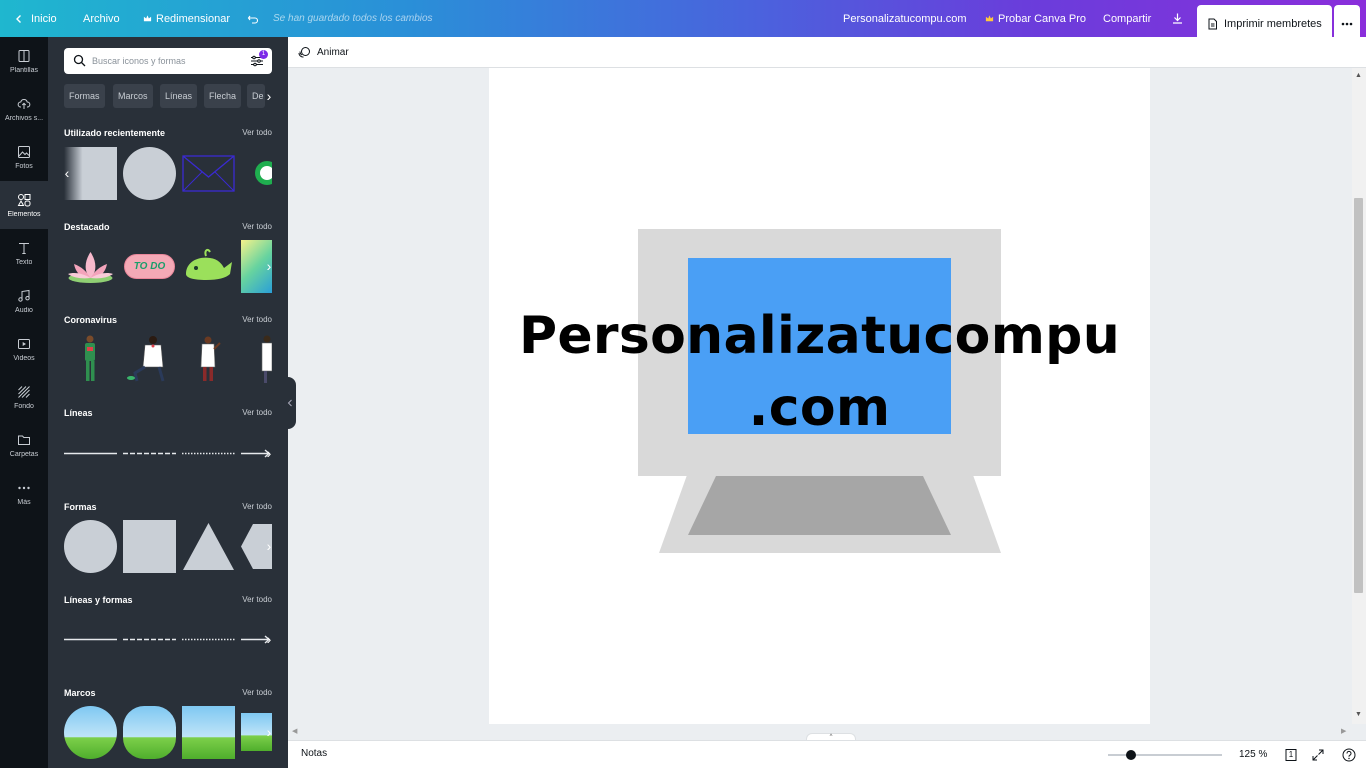  What do you see at coordinates (208, 173) in the screenshot?
I see `recent-envelope-thumb` at bounding box center [208, 173].